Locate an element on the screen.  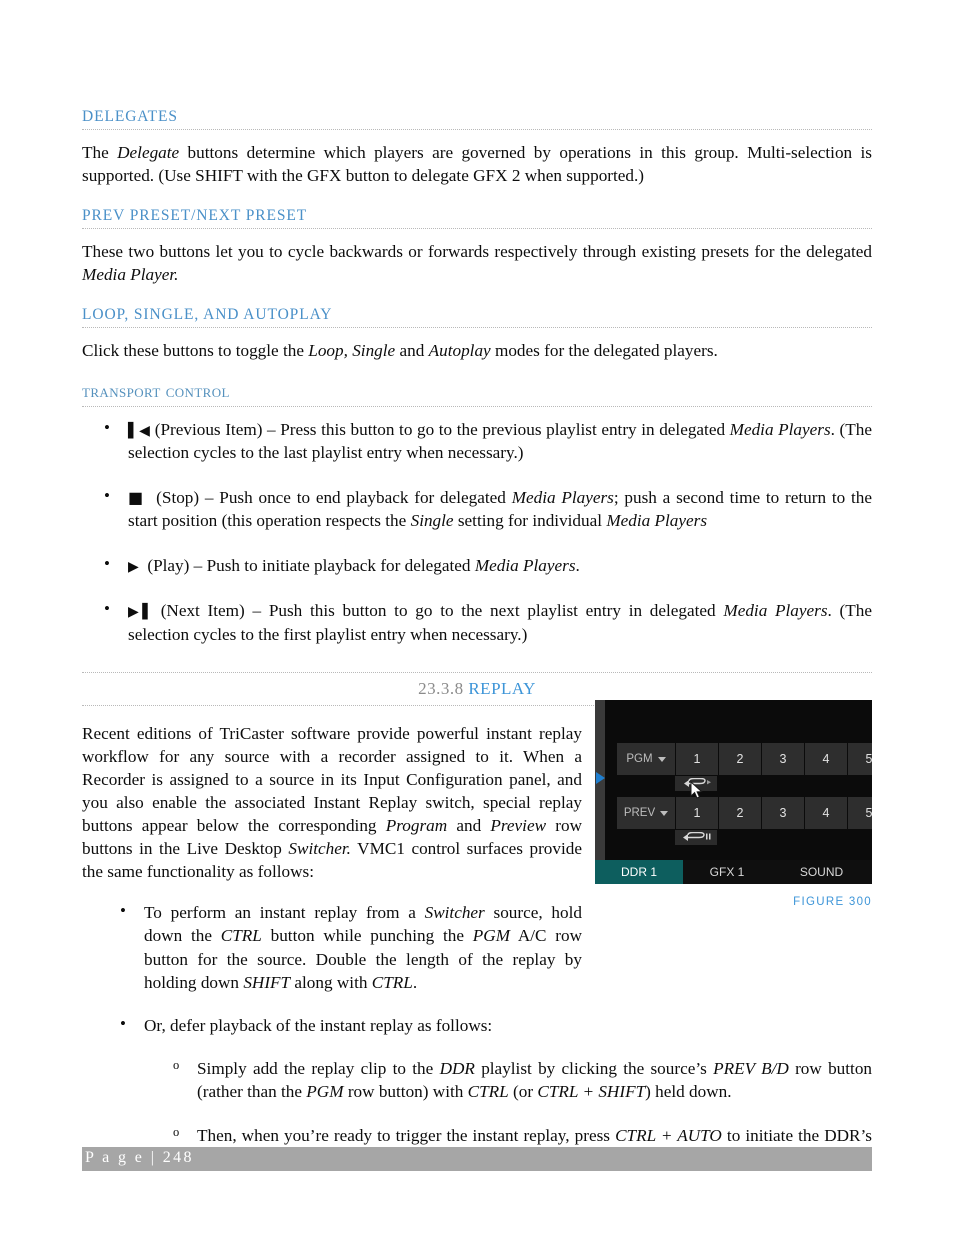
pgm-row-label: PGM is located at coordinates (639, 759).